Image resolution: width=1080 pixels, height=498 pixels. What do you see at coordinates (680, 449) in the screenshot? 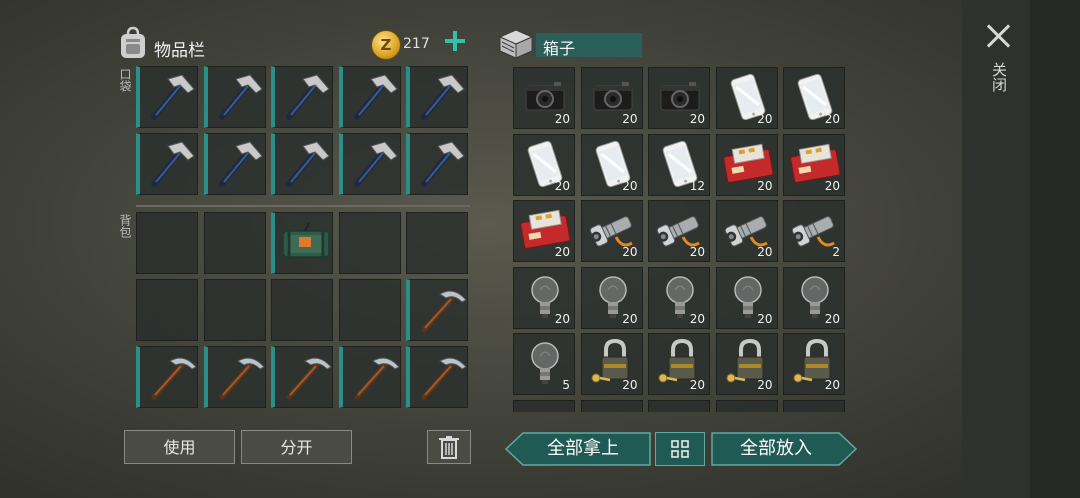
I see `sort-button` at bounding box center [680, 449].